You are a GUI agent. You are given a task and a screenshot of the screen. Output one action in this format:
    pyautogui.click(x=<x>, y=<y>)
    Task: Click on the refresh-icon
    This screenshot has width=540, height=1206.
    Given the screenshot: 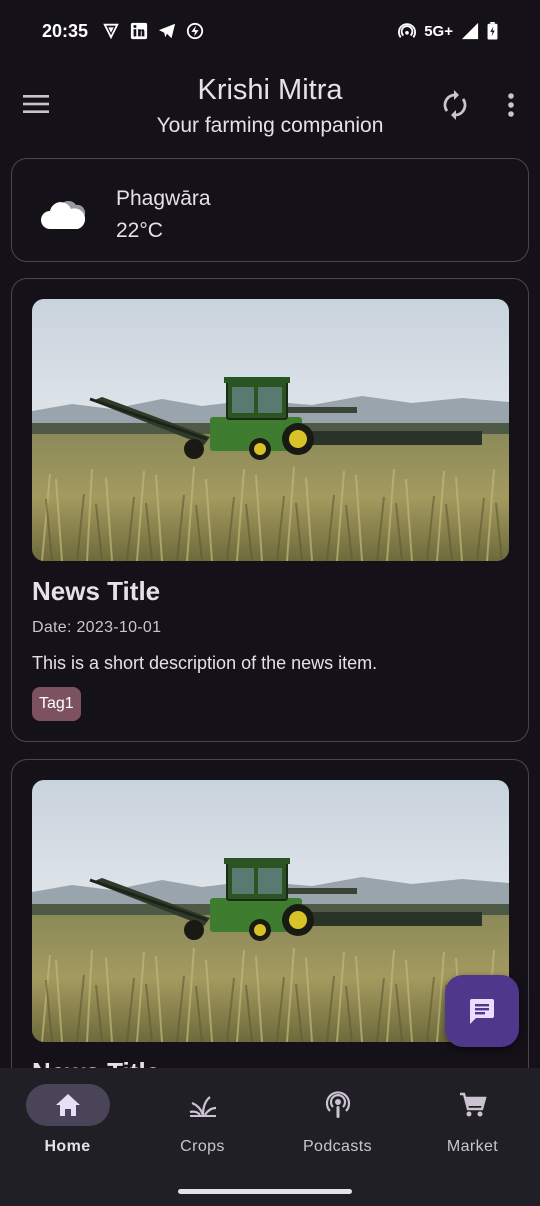 What is the action you would take?
    pyautogui.click(x=455, y=105)
    